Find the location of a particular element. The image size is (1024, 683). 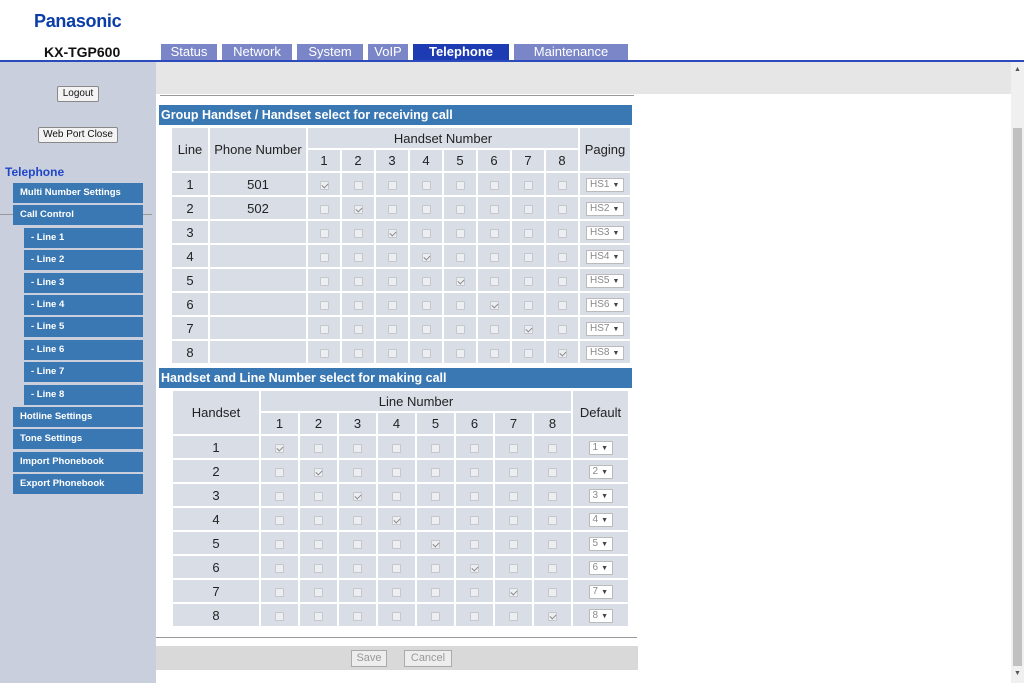

sidebar-item-hotline-settings: Hotline Settings is located at coordinates (78, 417).